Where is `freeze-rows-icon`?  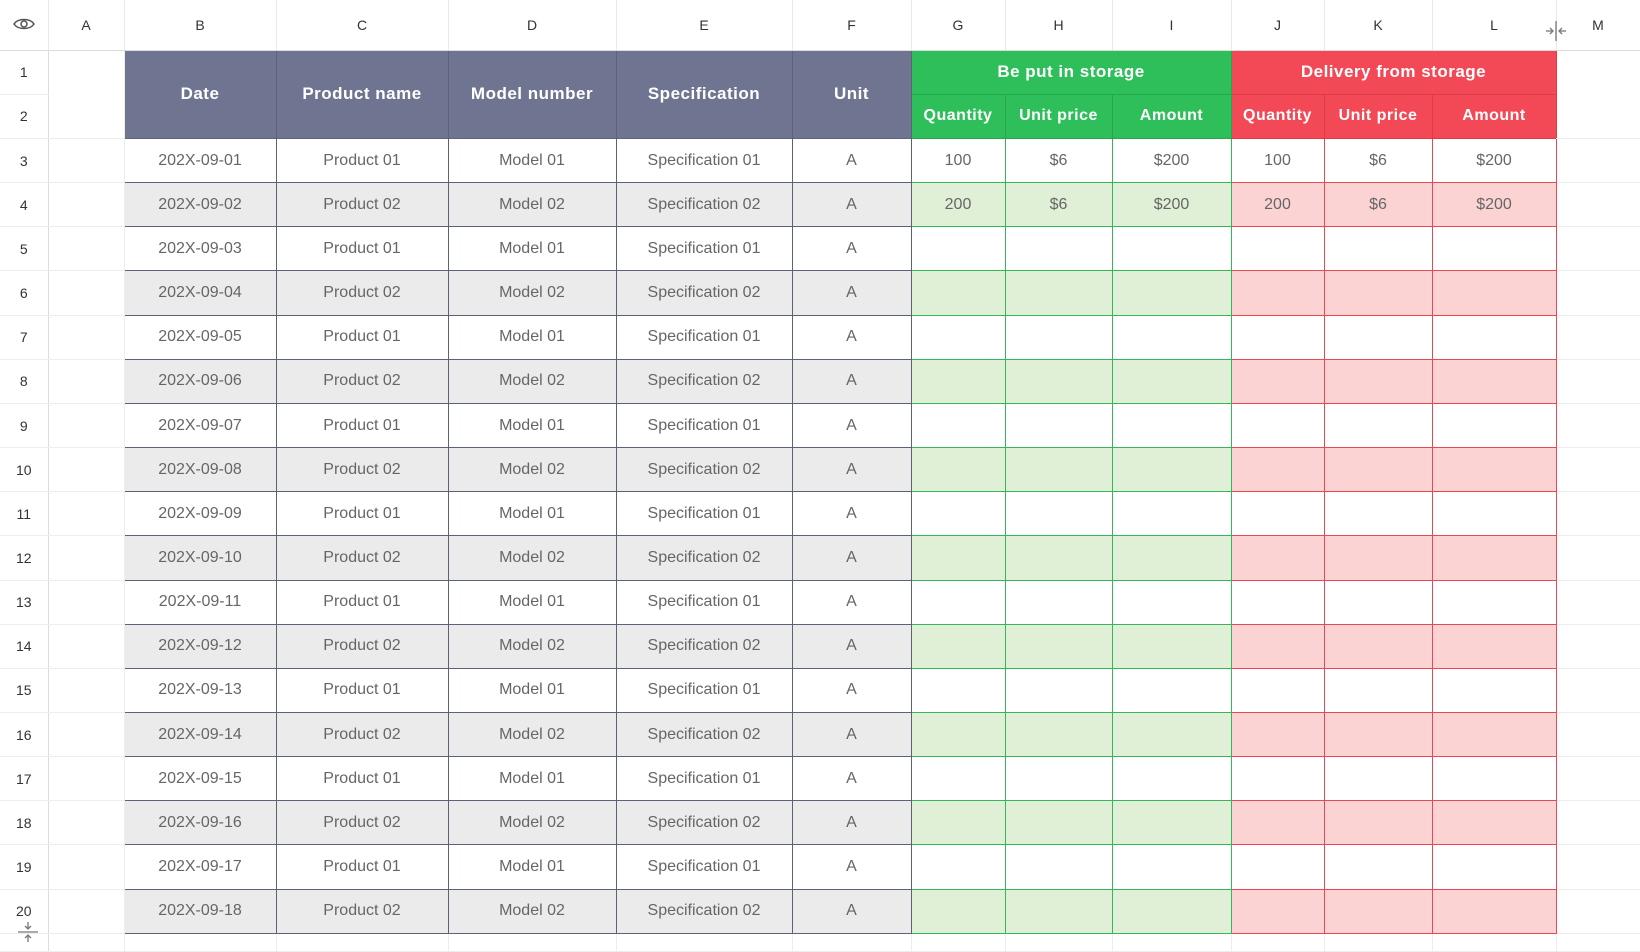 freeze-rows-icon is located at coordinates (28, 932).